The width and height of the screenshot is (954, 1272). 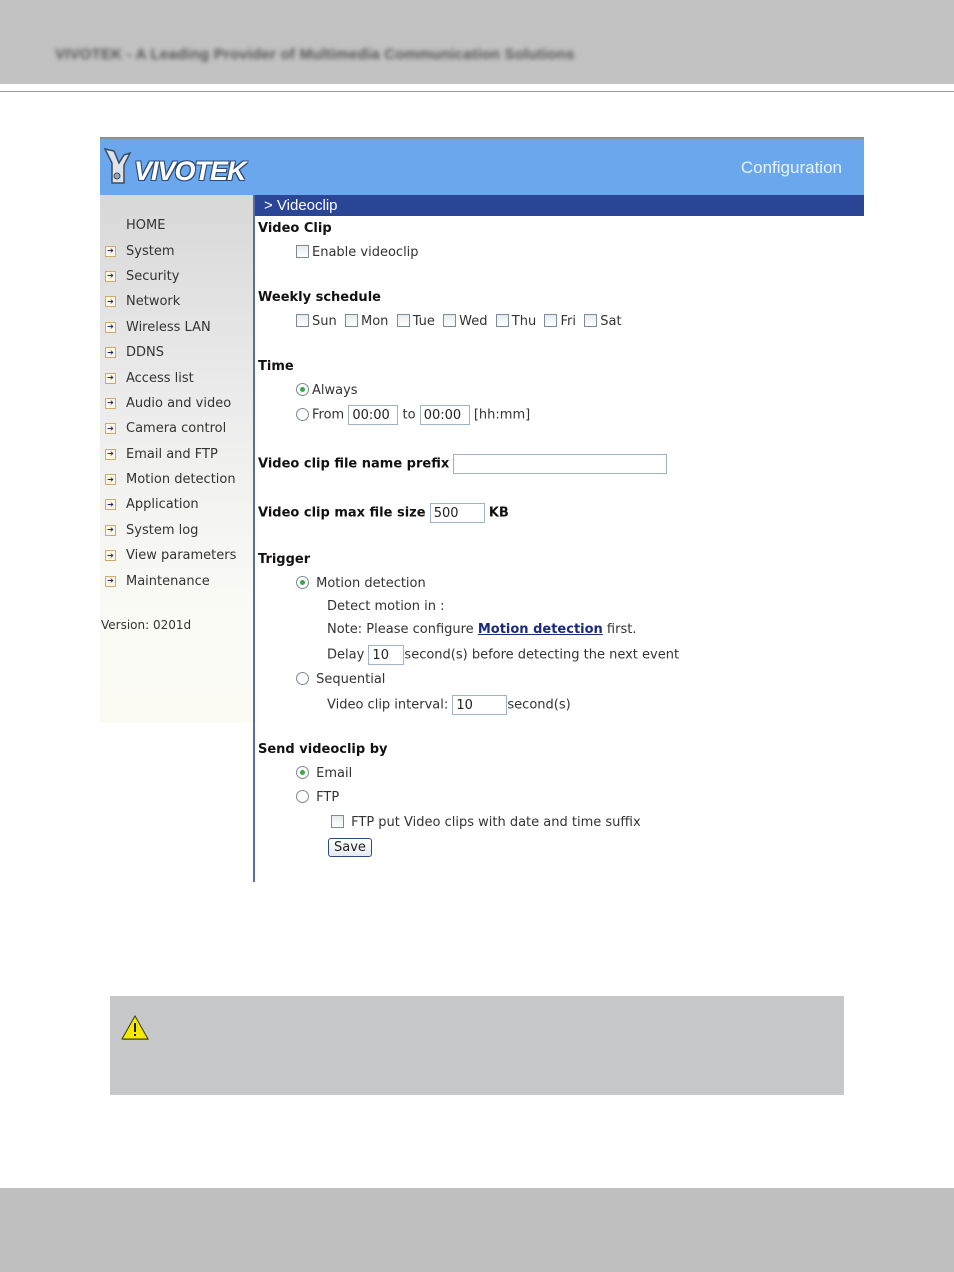 I want to click on caution-note-box, so click(x=477, y=1045).